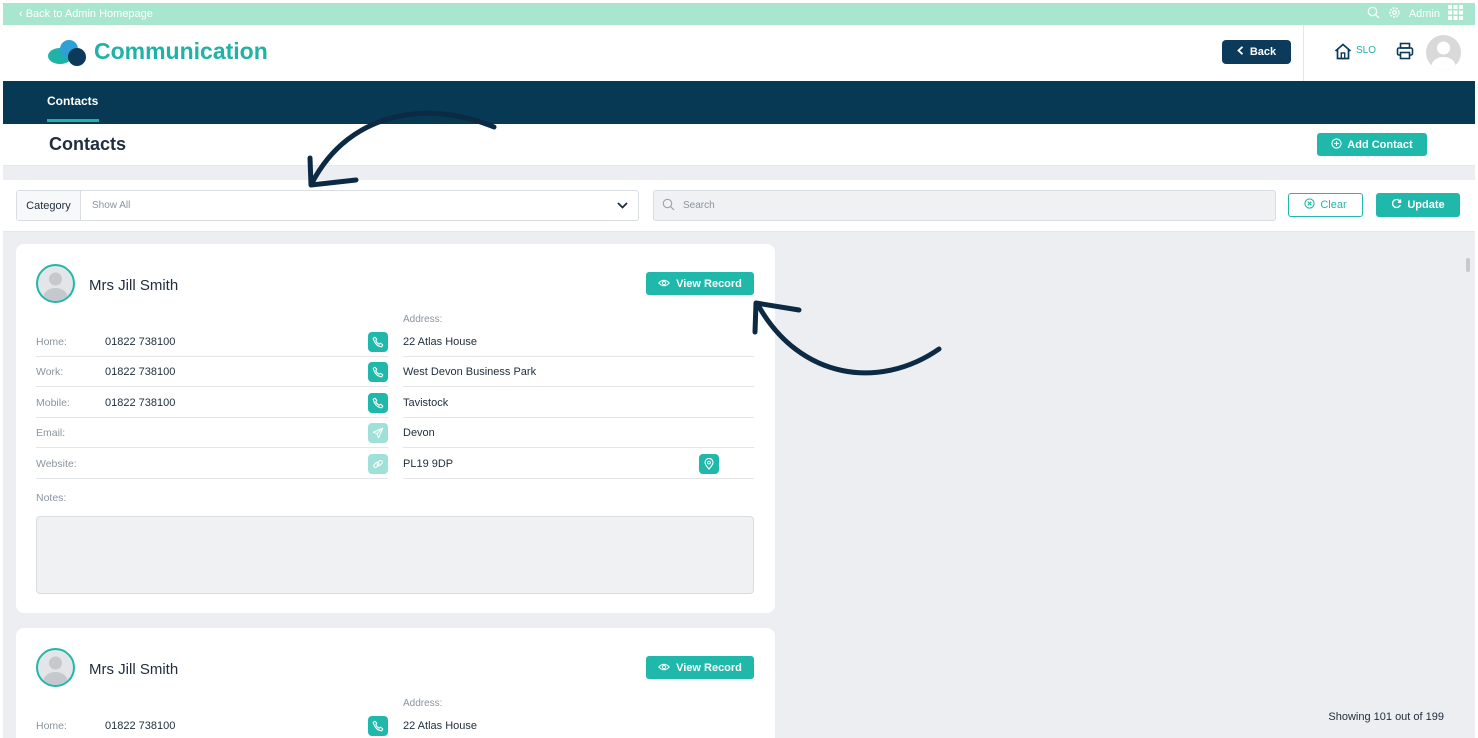 The width and height of the screenshot is (1478, 738). What do you see at coordinates (395, 555) in the screenshot?
I see `notes-field` at bounding box center [395, 555].